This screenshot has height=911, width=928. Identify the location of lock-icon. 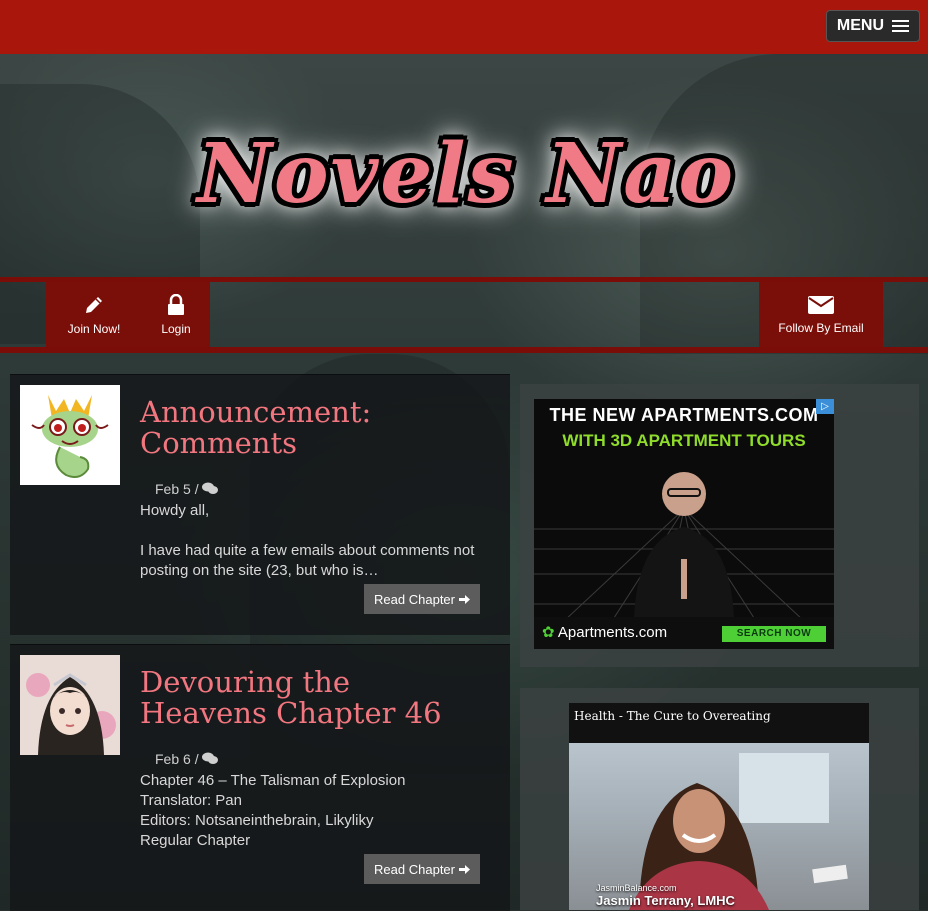
(176, 304).